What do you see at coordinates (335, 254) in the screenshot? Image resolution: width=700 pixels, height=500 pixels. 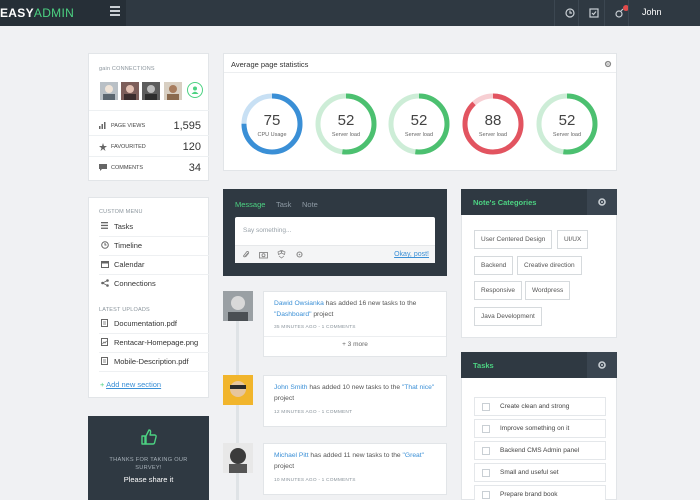 I see `compose-toolbar: Okay, post!` at bounding box center [335, 254].